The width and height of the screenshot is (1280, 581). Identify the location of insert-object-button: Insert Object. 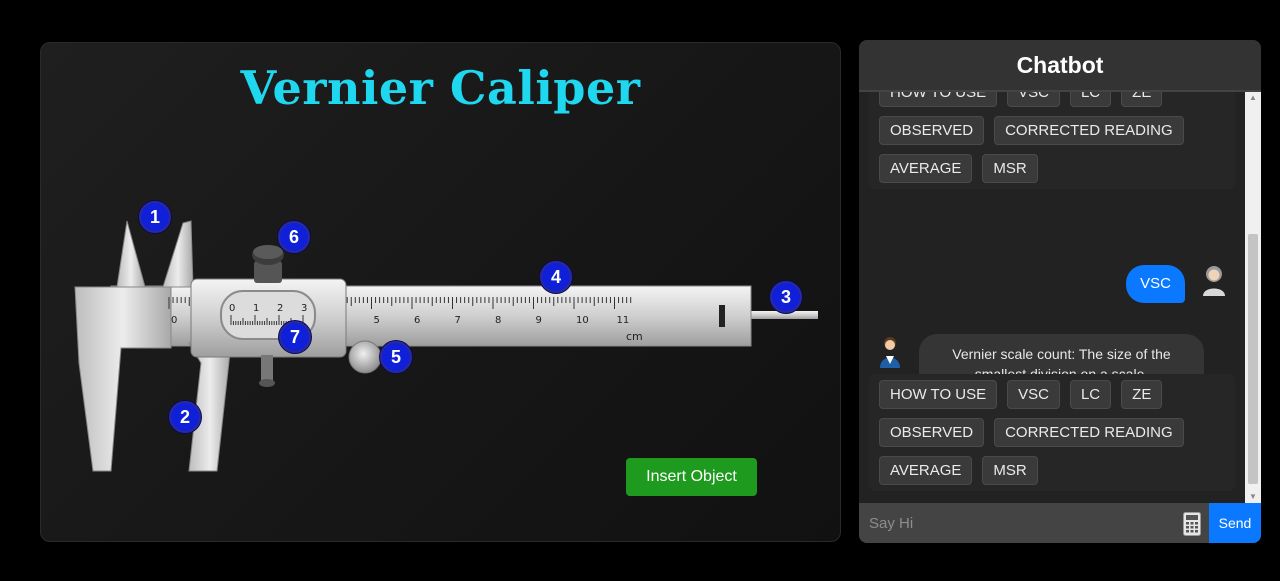
(691, 477).